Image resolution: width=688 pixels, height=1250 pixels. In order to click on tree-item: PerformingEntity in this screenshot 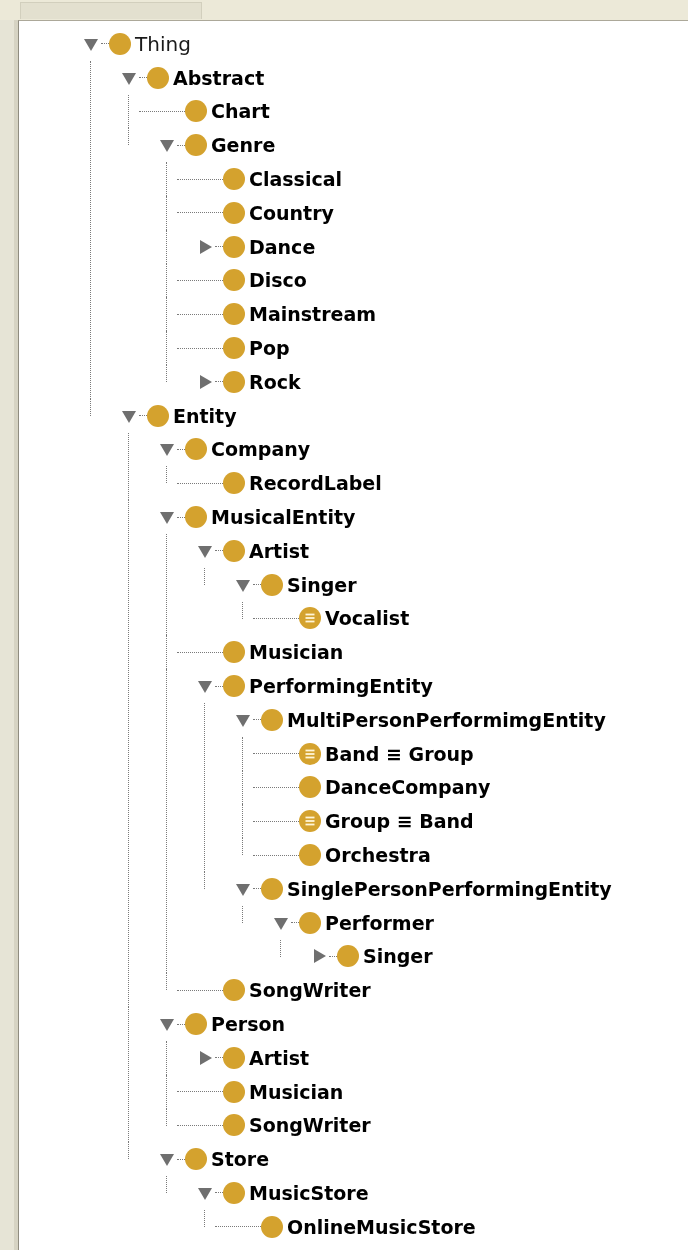, I will do `click(341, 686)`.